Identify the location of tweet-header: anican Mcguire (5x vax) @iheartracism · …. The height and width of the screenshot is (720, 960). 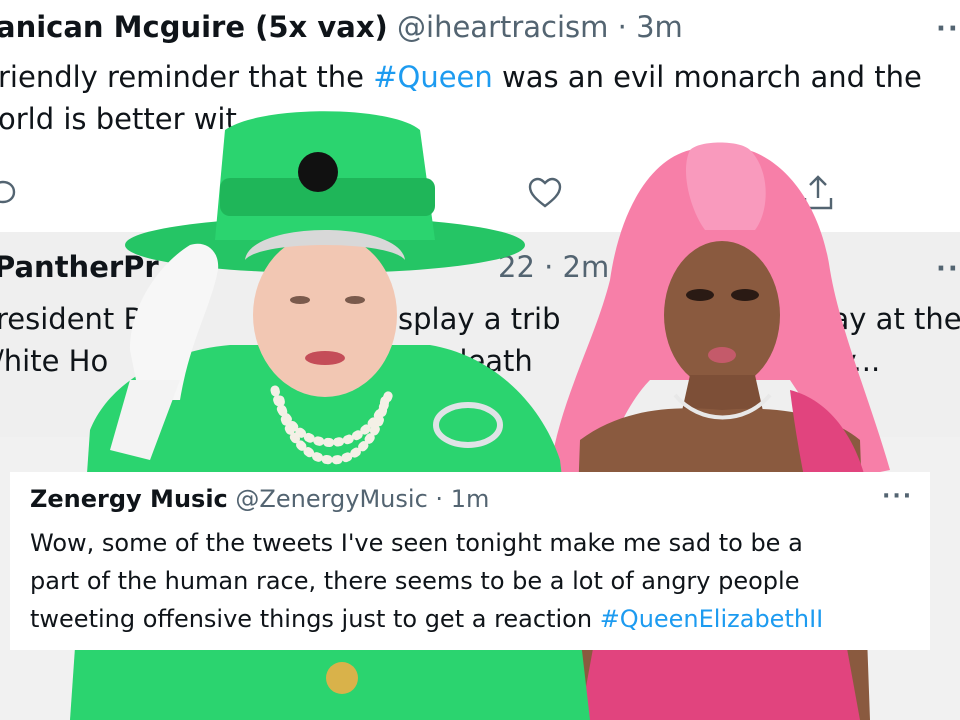
(341, 27).